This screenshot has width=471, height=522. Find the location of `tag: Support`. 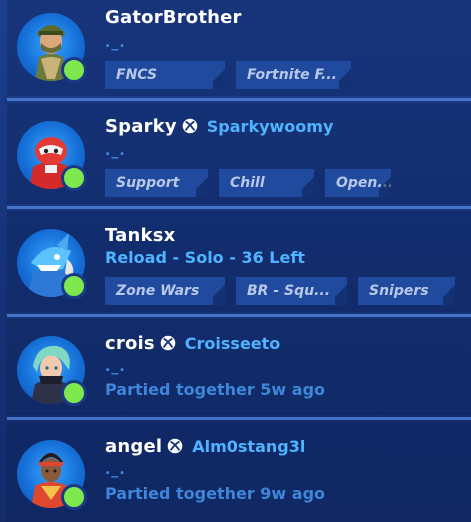

tag: Support is located at coordinates (156, 183).